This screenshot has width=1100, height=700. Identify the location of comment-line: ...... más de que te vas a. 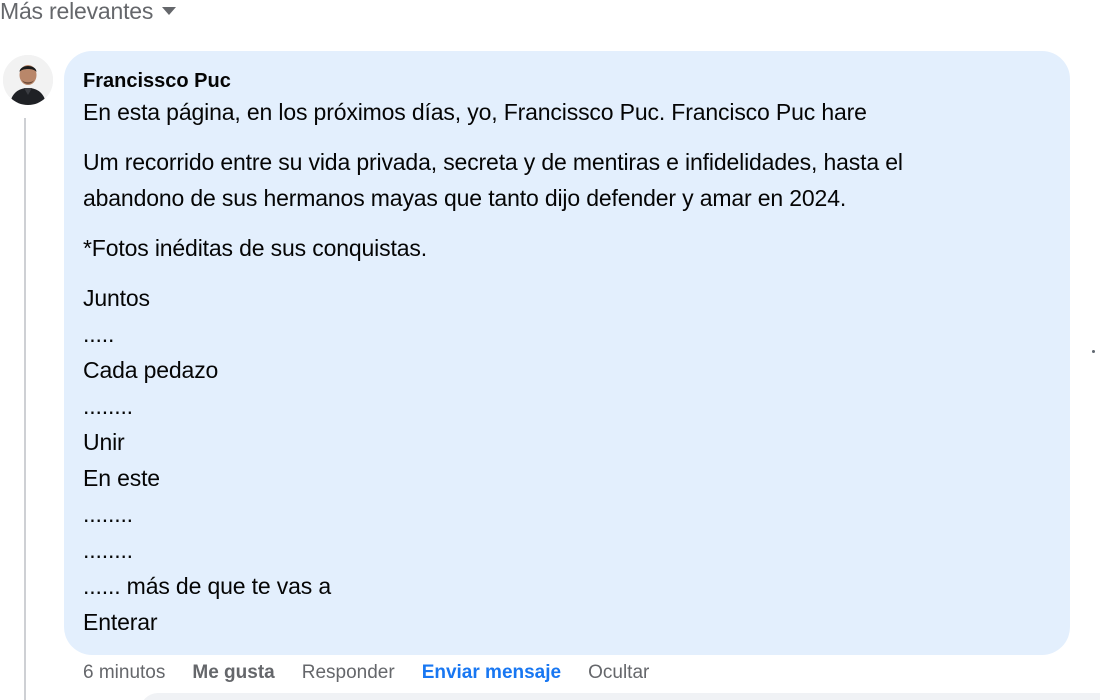
(207, 586).